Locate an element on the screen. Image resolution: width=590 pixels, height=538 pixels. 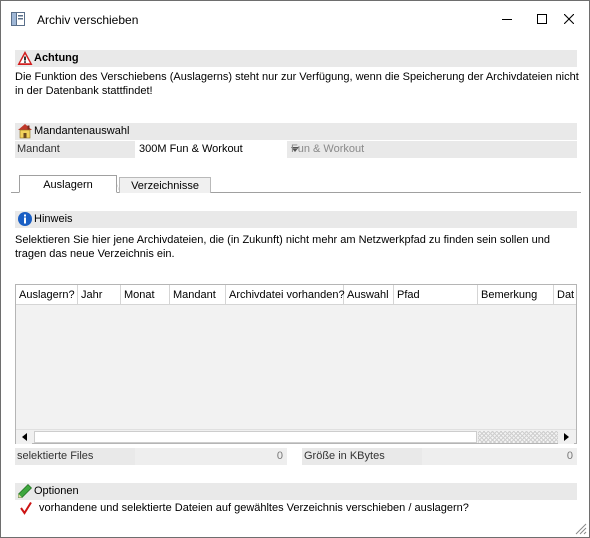
mandant-section-title: Mandantenauswahl is located at coordinates (82, 131).